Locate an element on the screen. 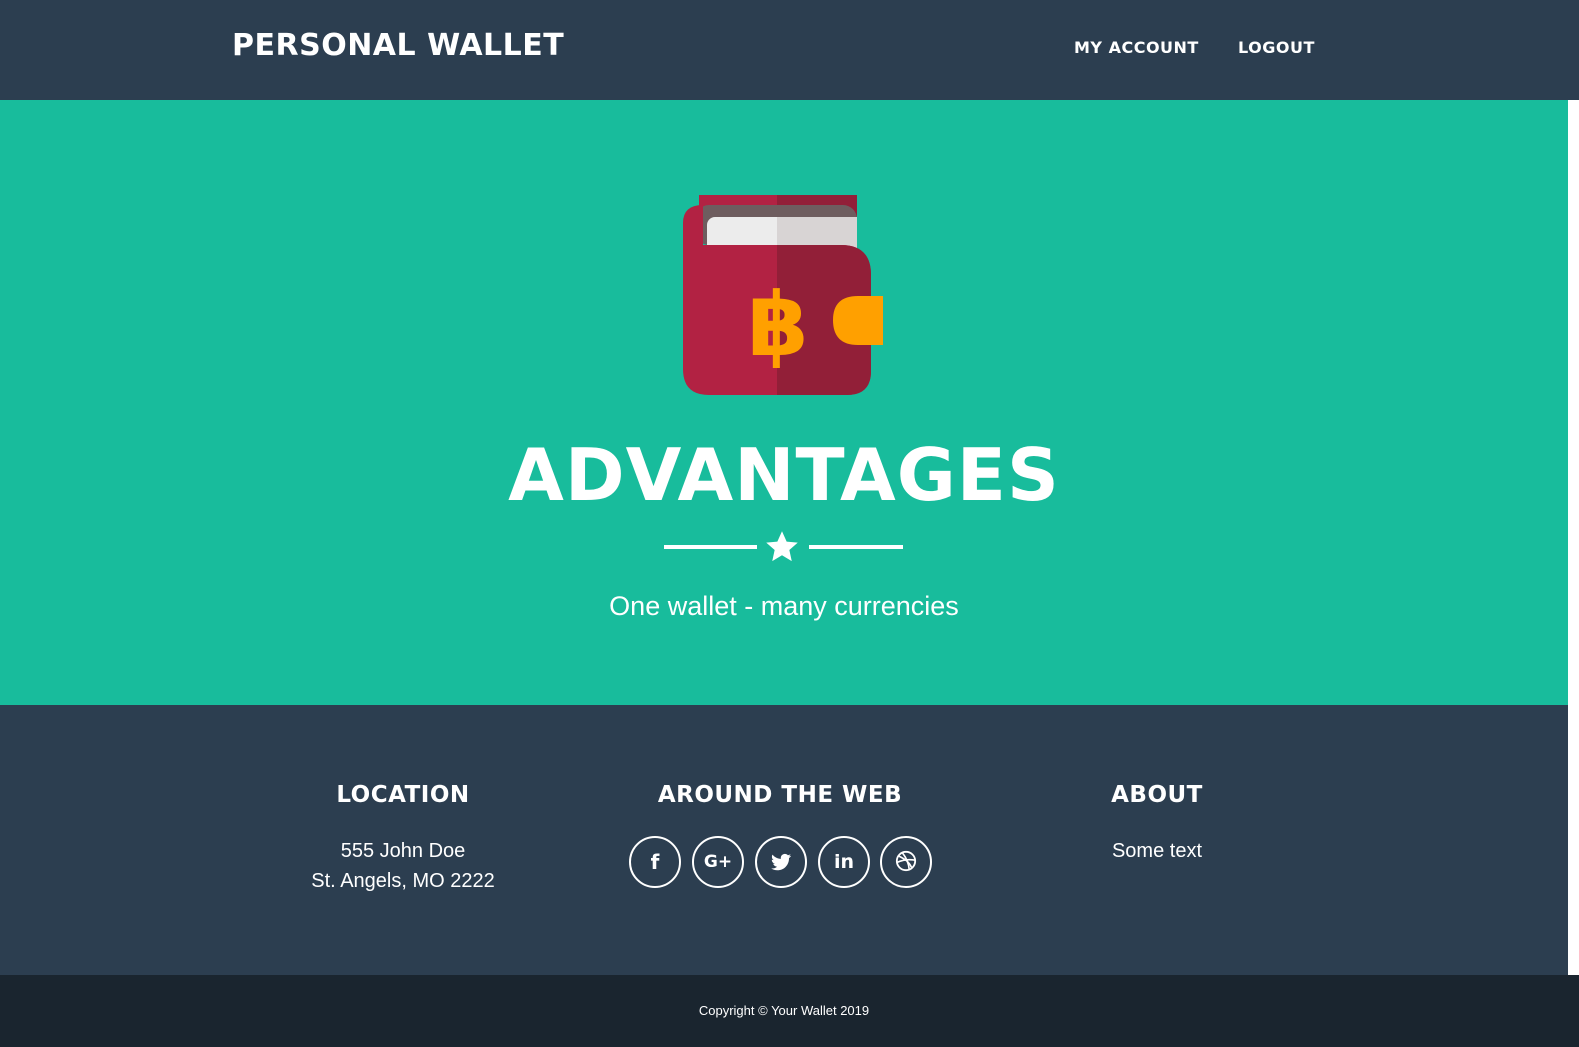  nav-link-logout: LOGOUT is located at coordinates (1276, 47).